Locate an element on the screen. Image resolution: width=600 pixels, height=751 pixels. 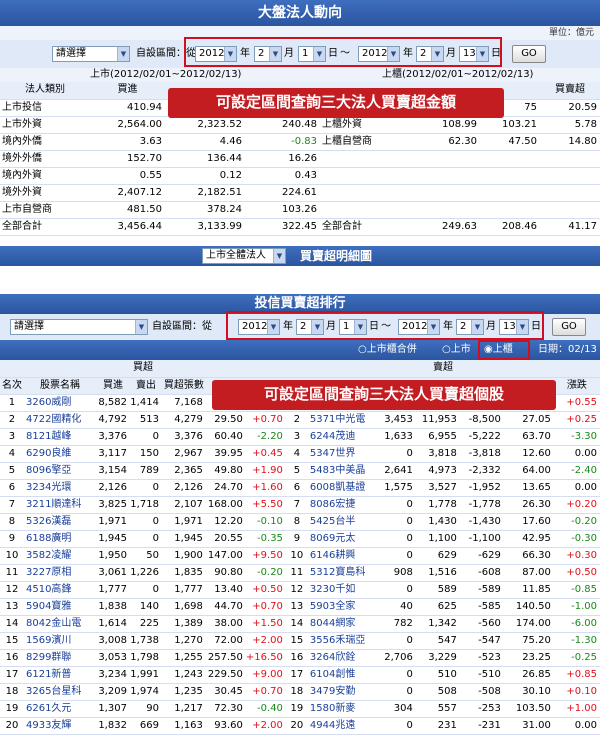
cell-s: 8042金山電 is located at coordinates (59, 624).